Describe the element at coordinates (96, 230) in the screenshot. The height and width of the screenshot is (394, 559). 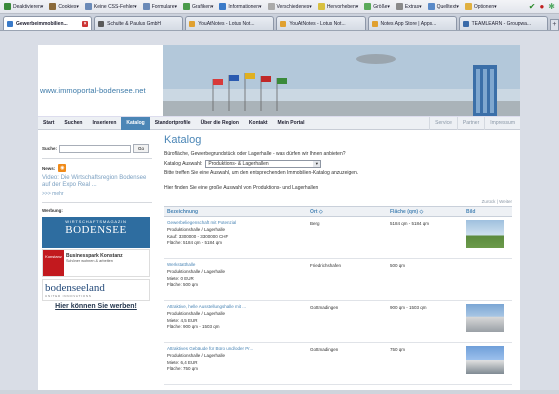
I see `ad1-main-text: BODENSEE` at that location.